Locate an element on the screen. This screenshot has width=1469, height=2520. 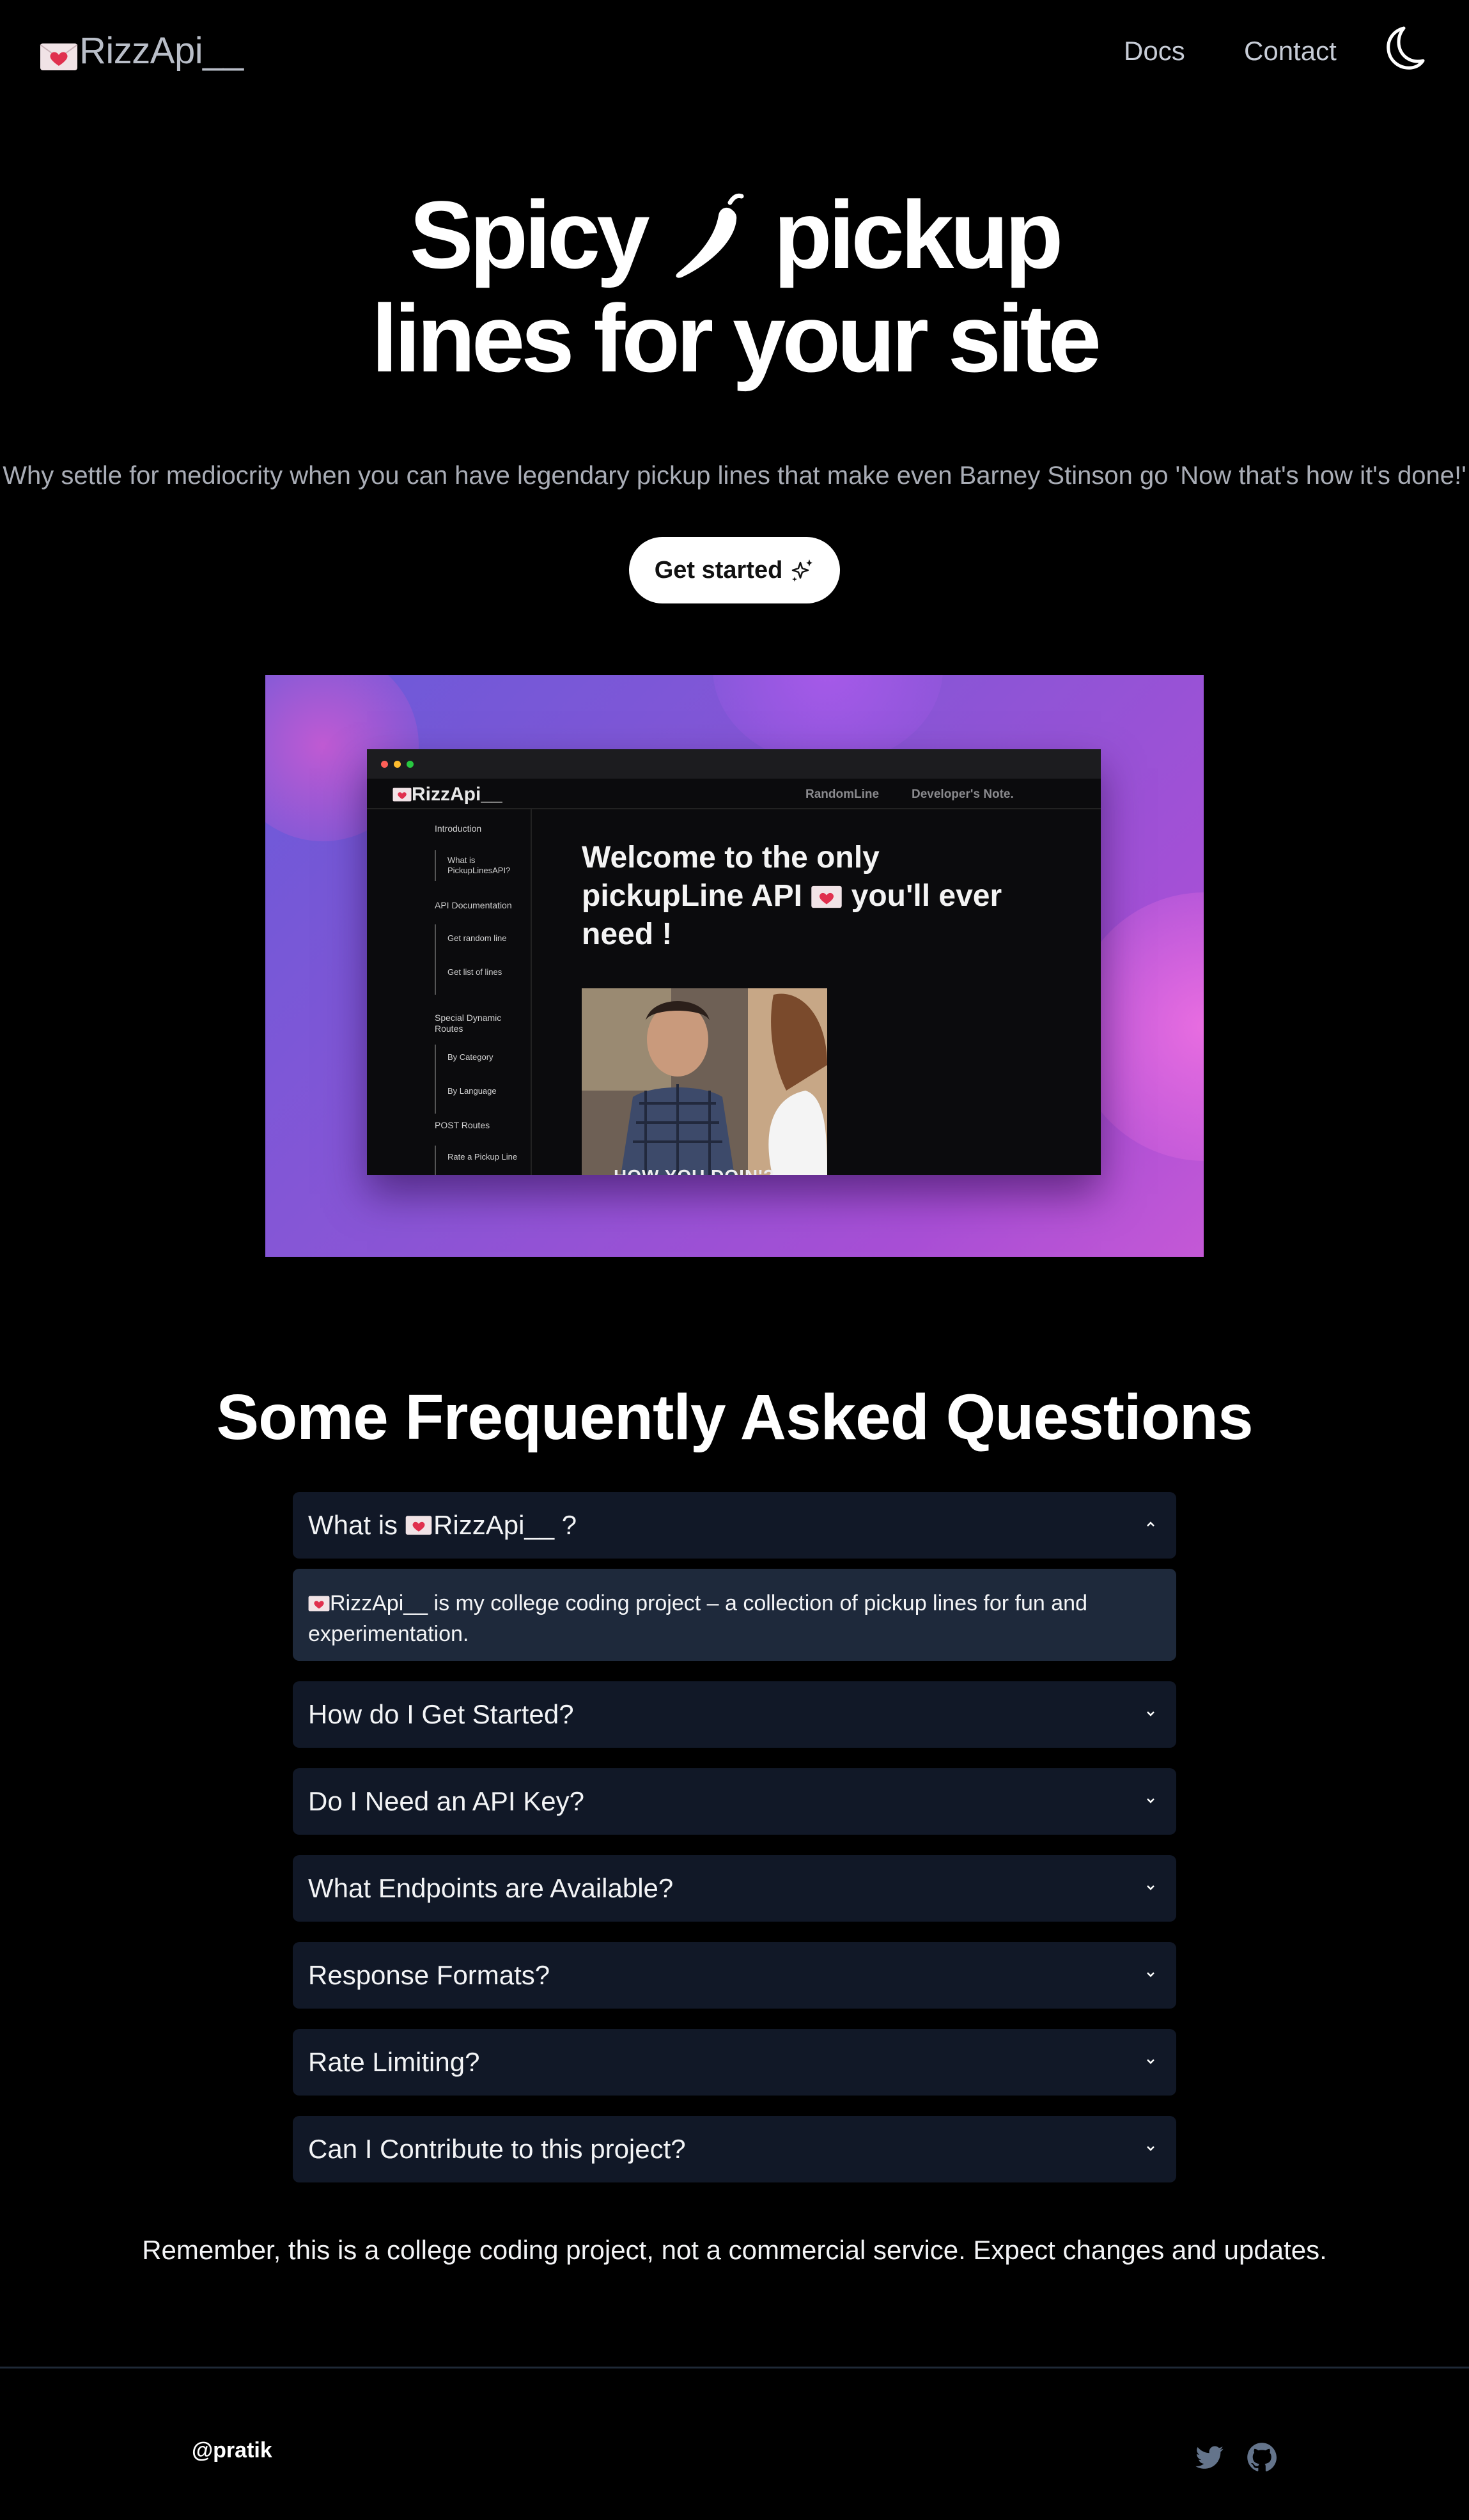
side-what-is: What is PickupLinesAPI? is located at coordinates (479, 865).